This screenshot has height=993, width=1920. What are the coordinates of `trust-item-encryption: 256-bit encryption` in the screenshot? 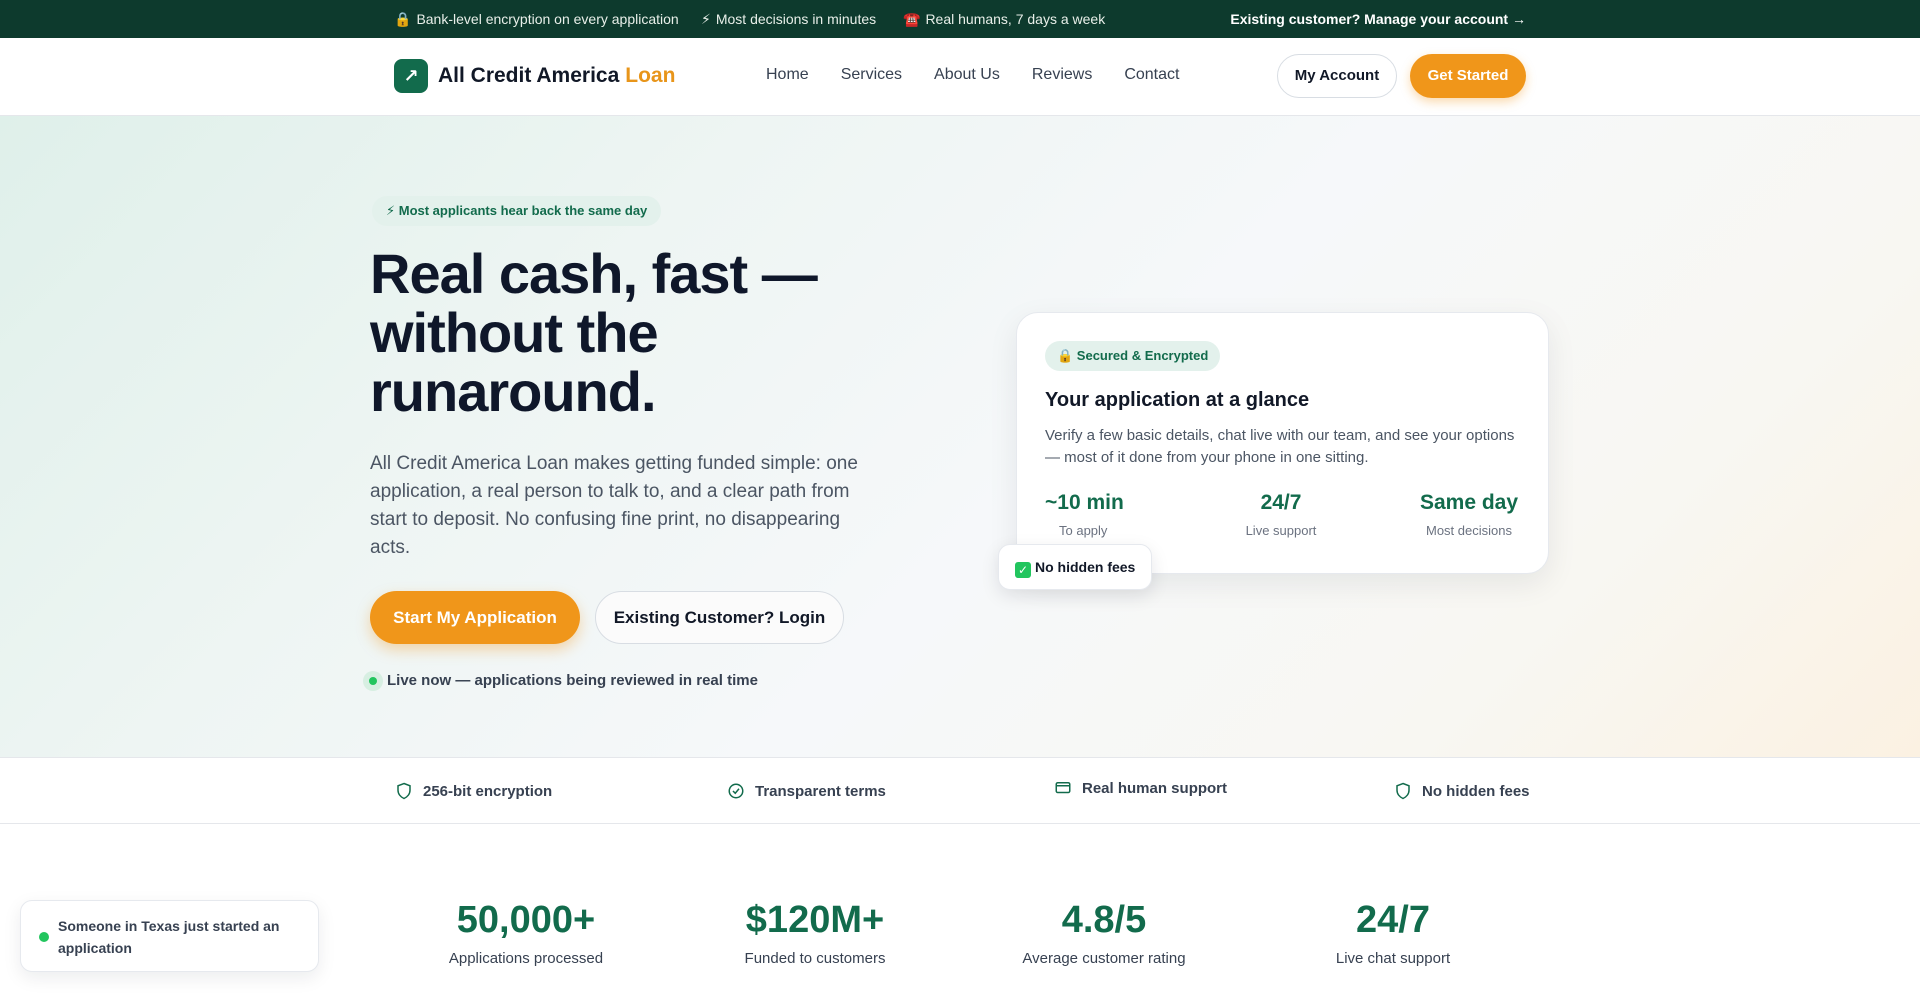 It's located at (473, 791).